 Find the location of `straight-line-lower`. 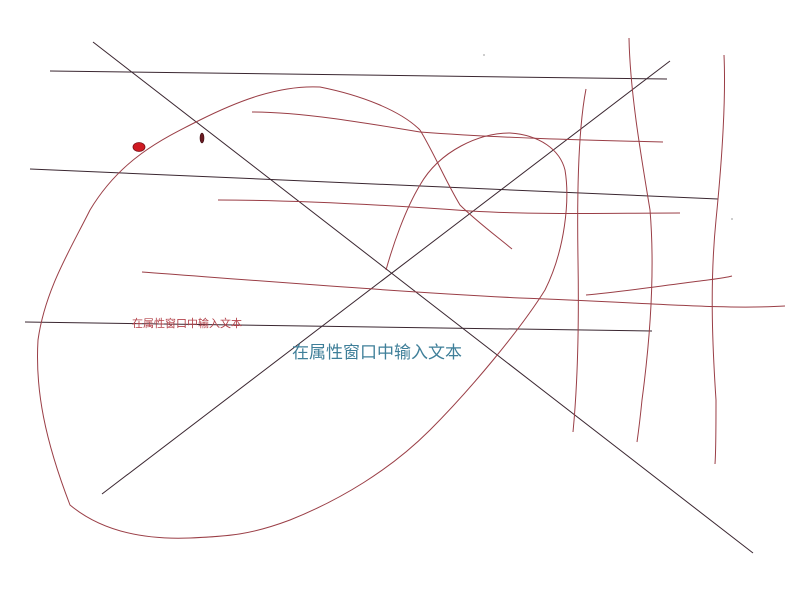

straight-line-lower is located at coordinates (338, 326).